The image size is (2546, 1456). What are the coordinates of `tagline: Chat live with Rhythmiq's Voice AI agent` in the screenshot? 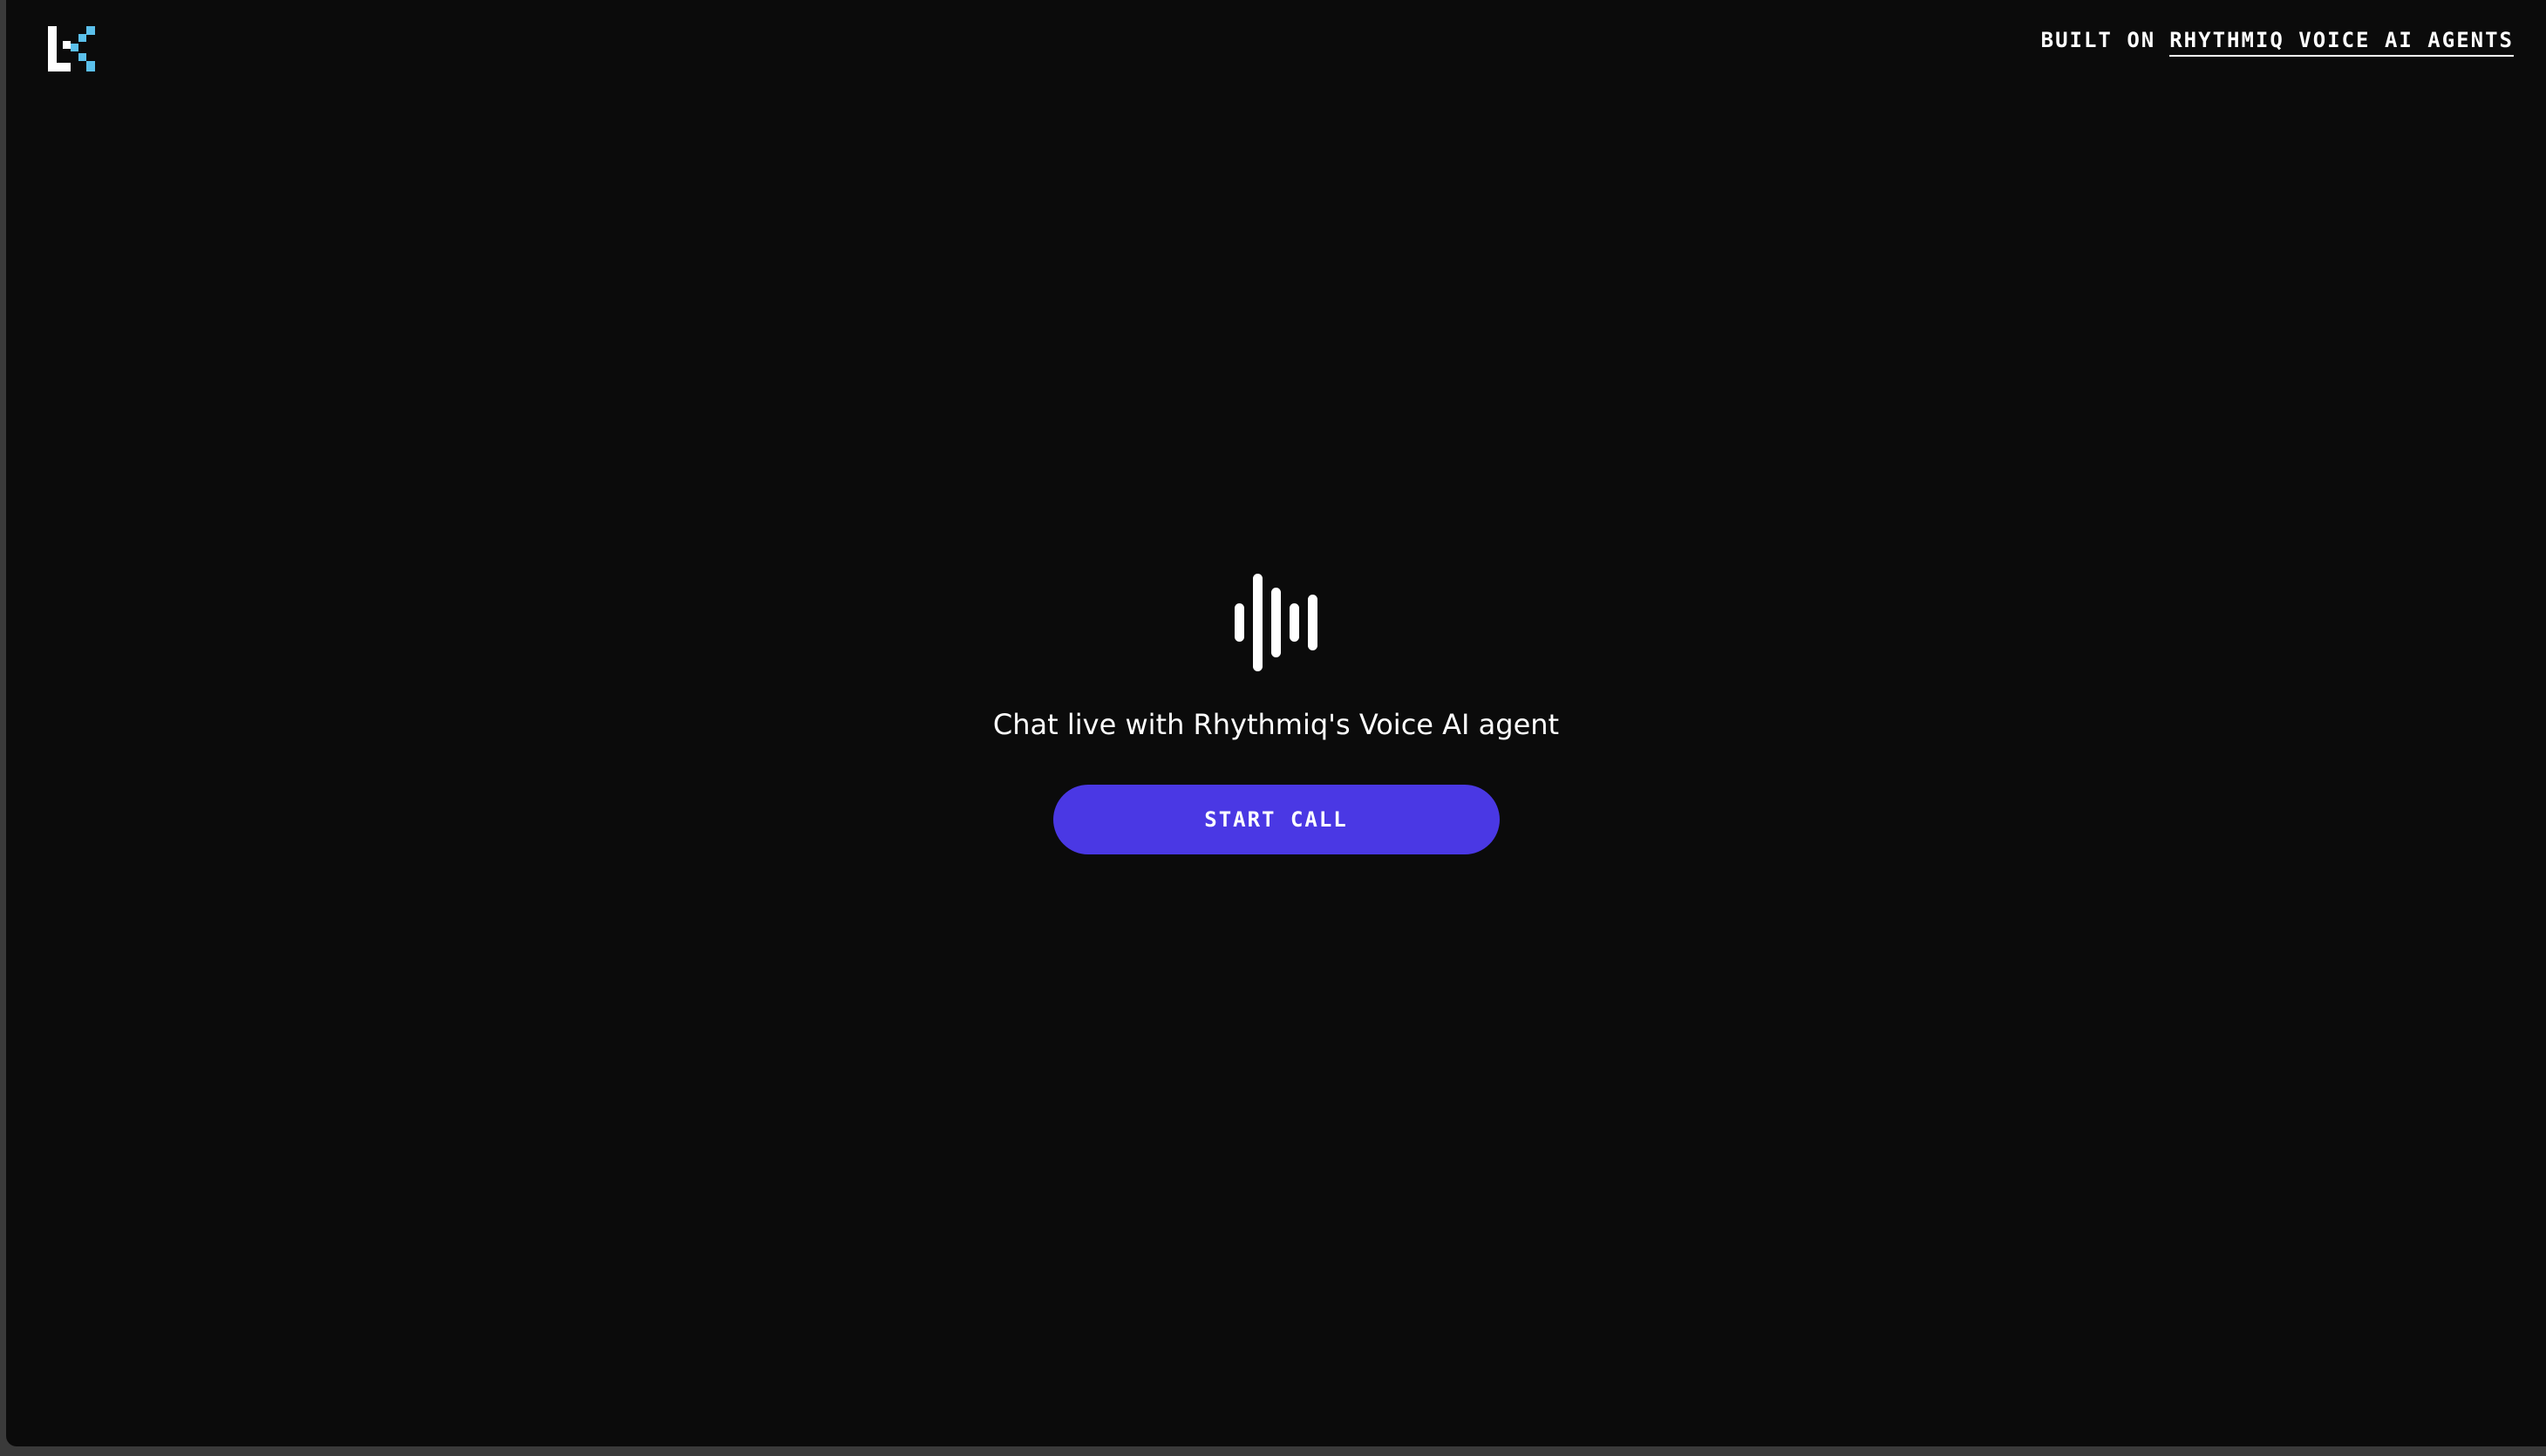 It's located at (1276, 724).